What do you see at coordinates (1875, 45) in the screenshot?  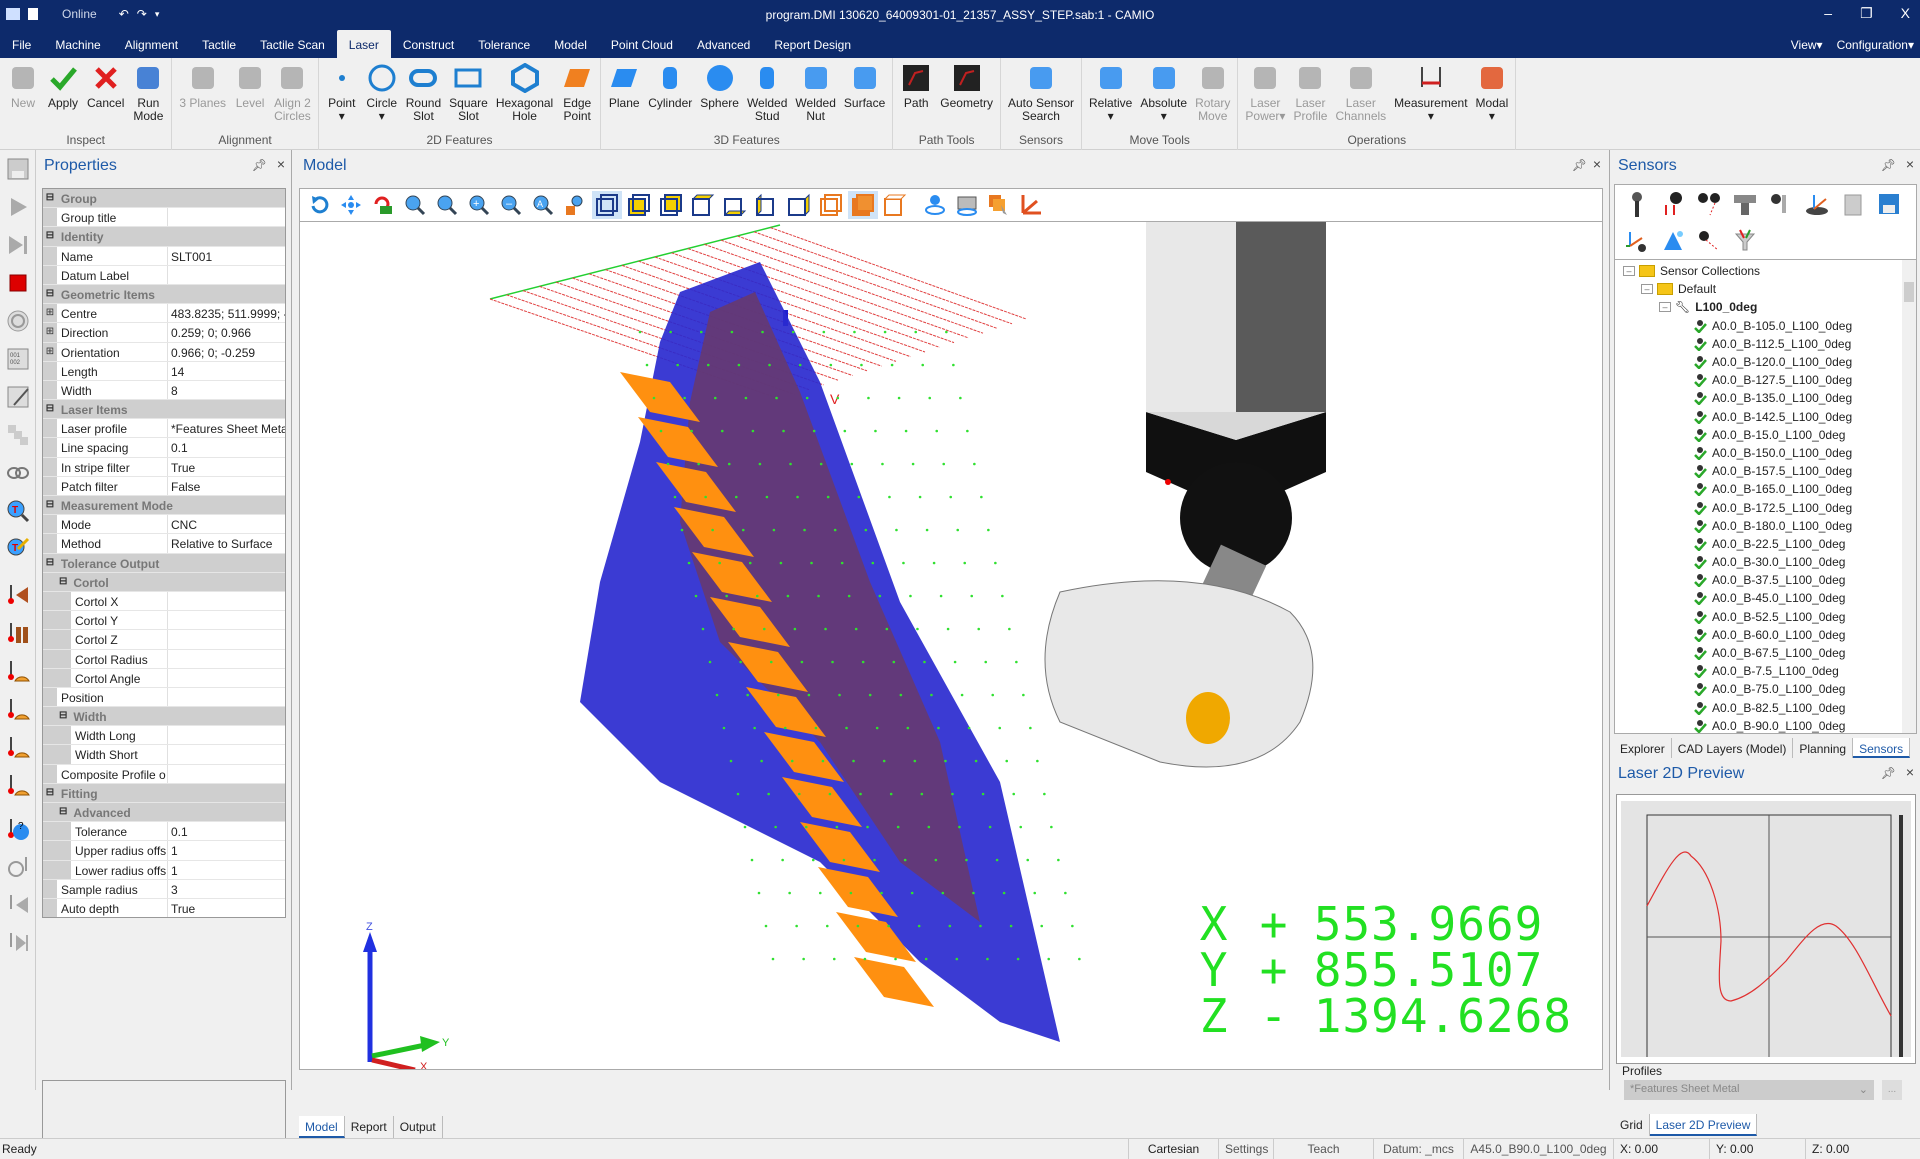 I see `configuration-menu: Configuration▾` at bounding box center [1875, 45].